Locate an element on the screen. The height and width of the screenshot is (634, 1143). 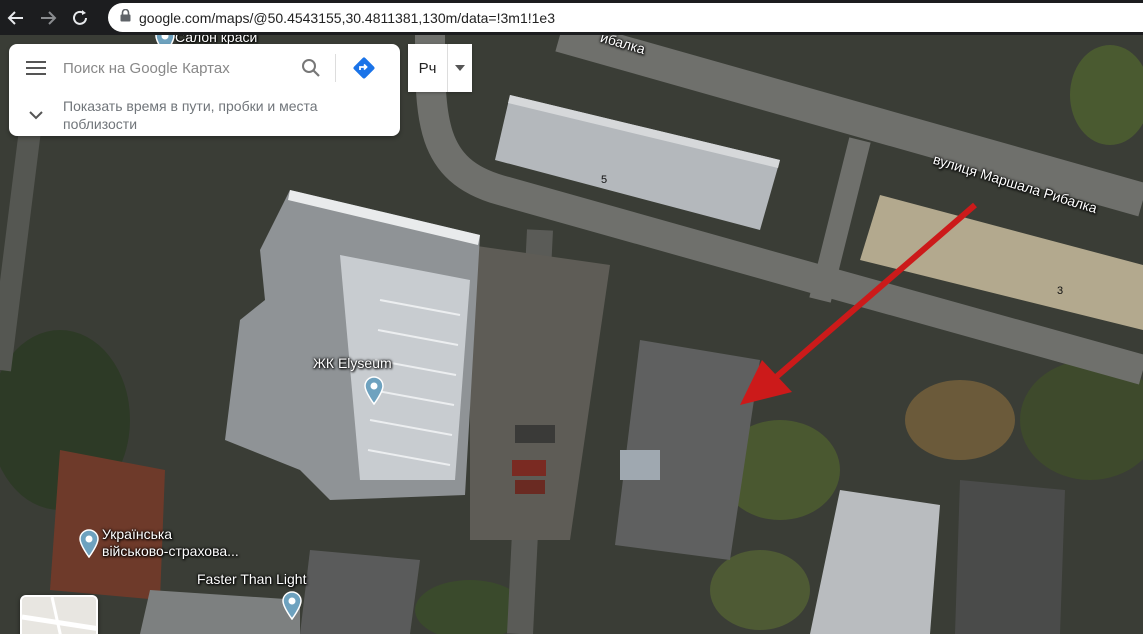
directions-icon is located at coordinates (364, 68).